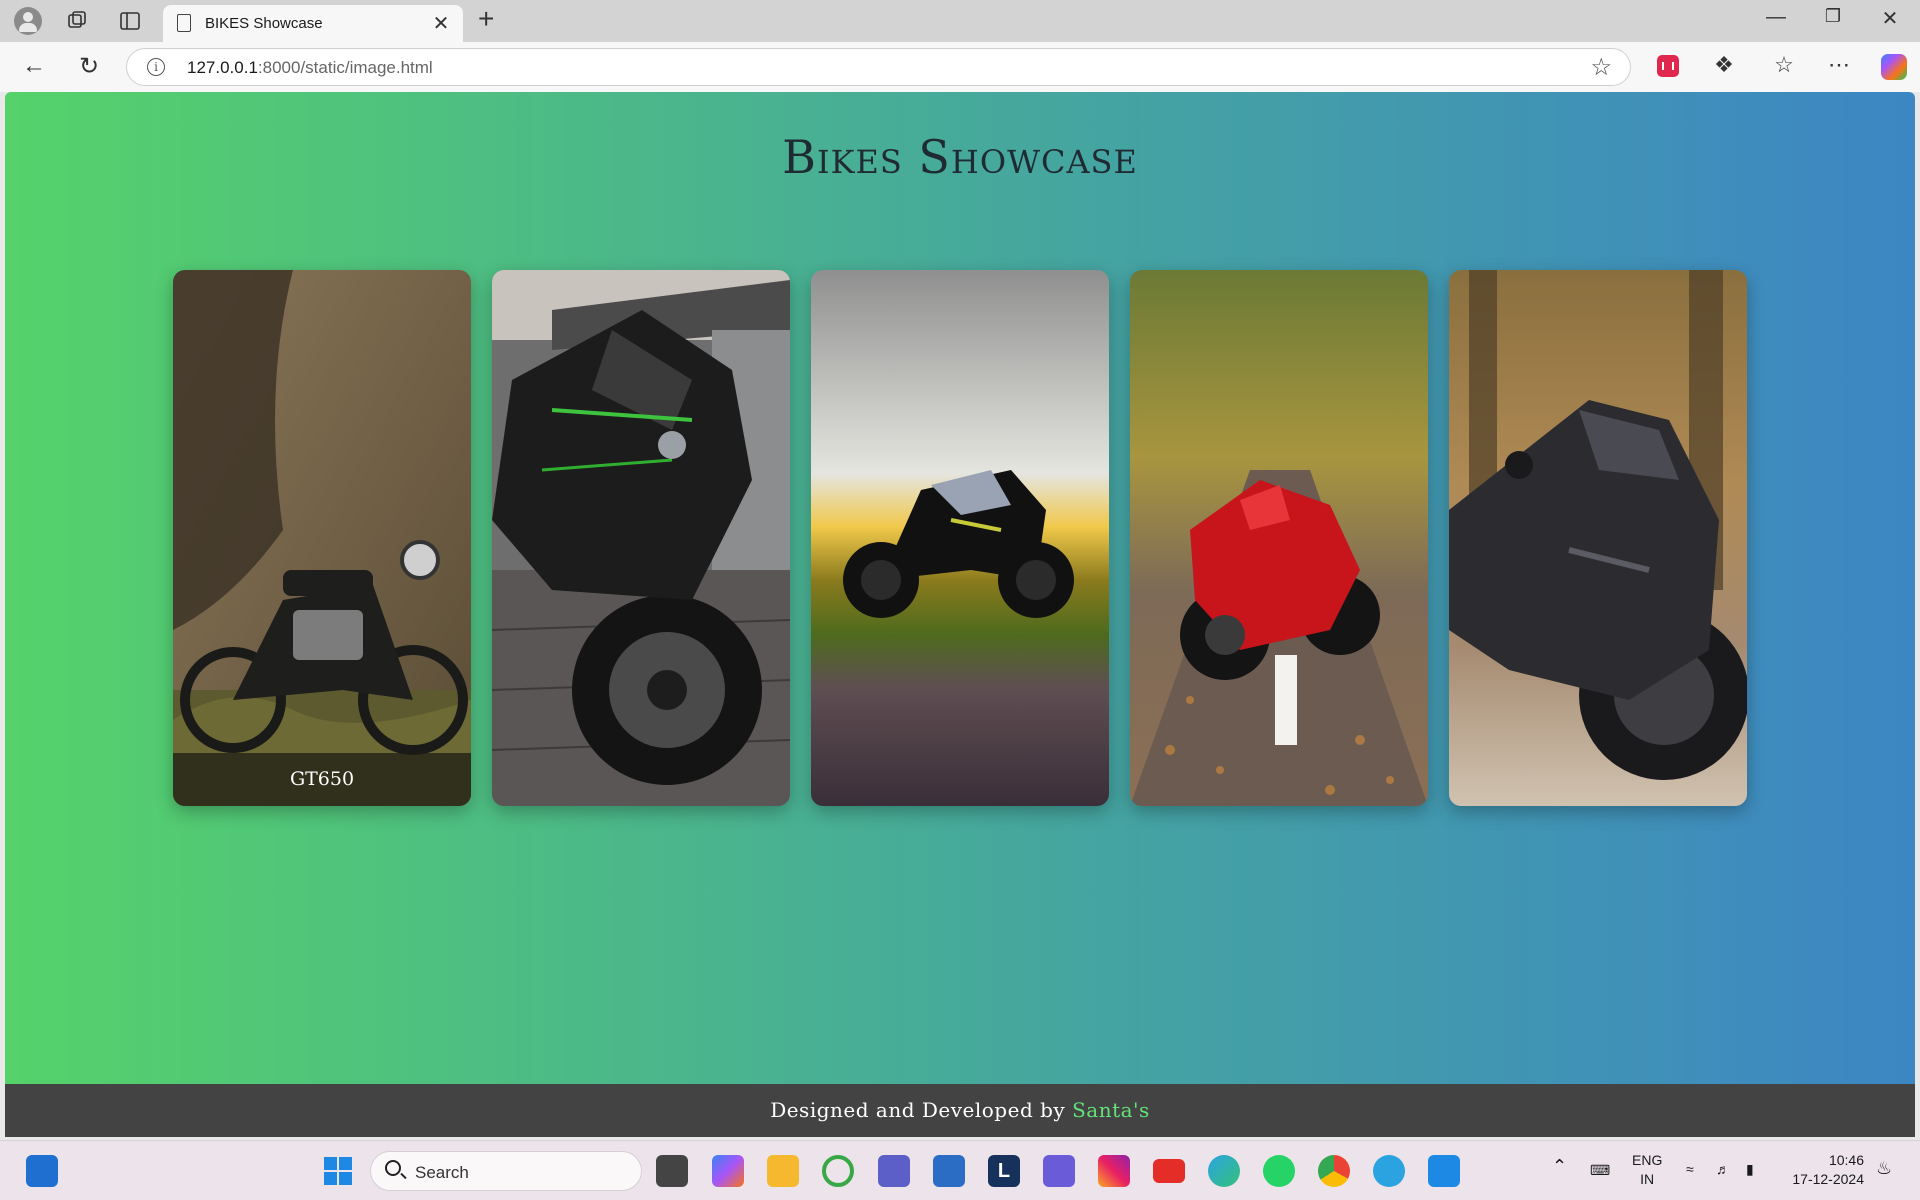 The width and height of the screenshot is (1920, 1200). I want to click on url-text: 127.0.0.1:8000/static/image.html, so click(310, 67).